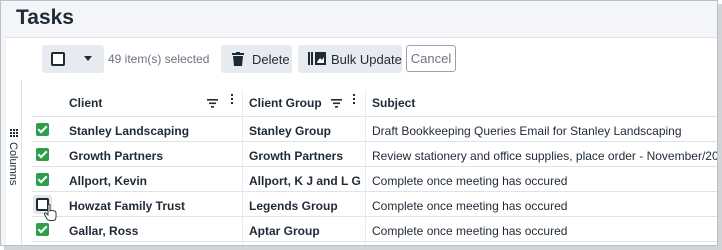  Describe the element at coordinates (317, 60) in the screenshot. I see `bulk-edit-icon` at that location.